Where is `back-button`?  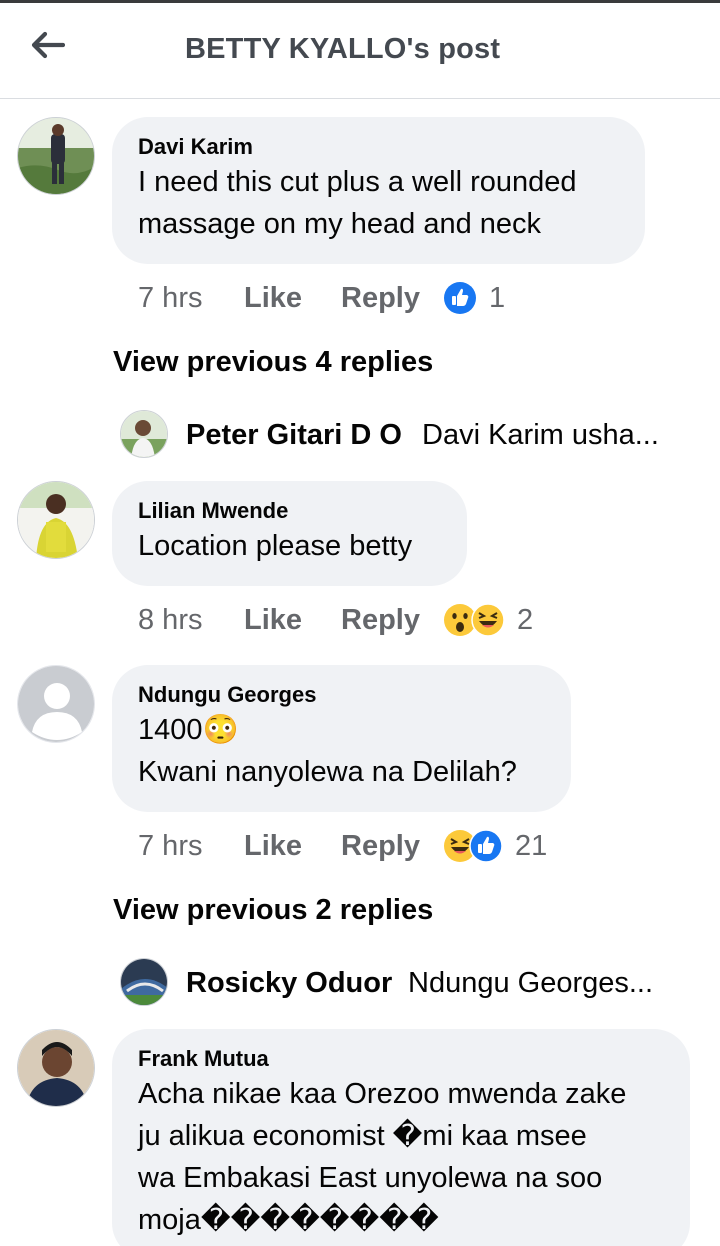 back-button is located at coordinates (48, 45).